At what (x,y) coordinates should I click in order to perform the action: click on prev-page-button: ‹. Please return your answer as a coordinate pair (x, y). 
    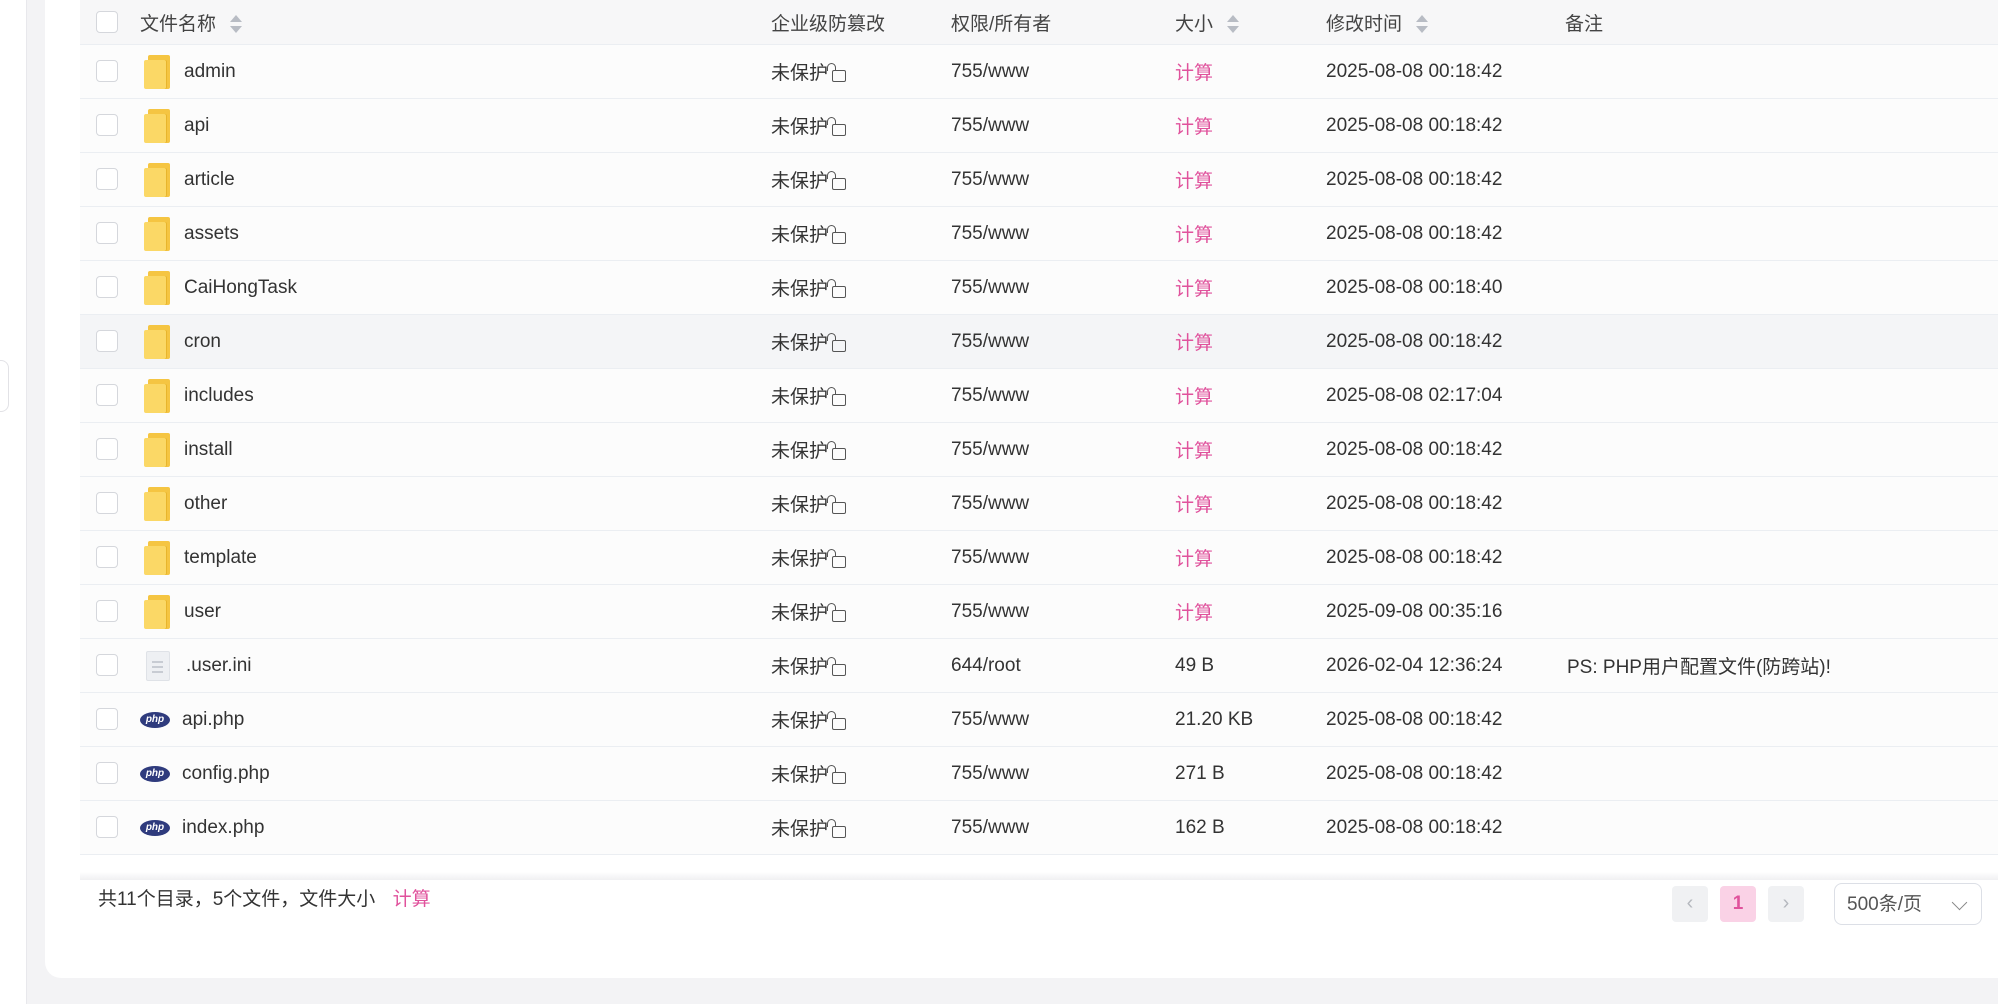
    Looking at the image, I should click on (1690, 904).